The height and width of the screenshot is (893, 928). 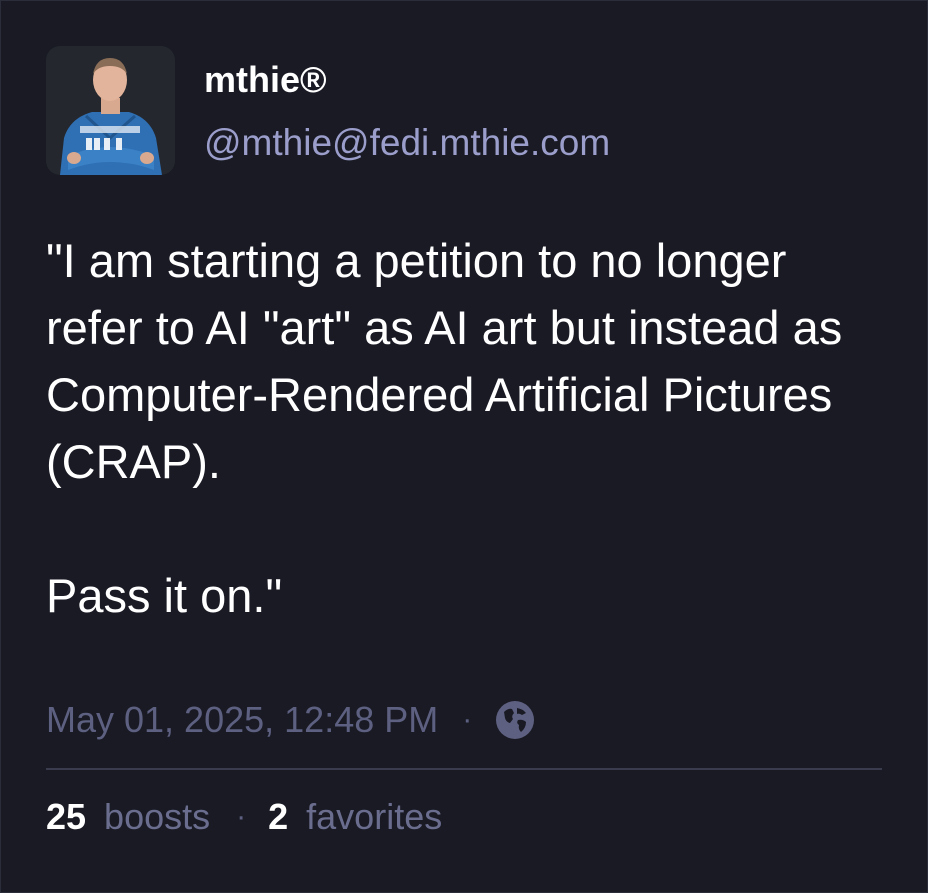 What do you see at coordinates (242, 720) in the screenshot?
I see `post-timestamp: May 01, 2025, 12:48 PM` at bounding box center [242, 720].